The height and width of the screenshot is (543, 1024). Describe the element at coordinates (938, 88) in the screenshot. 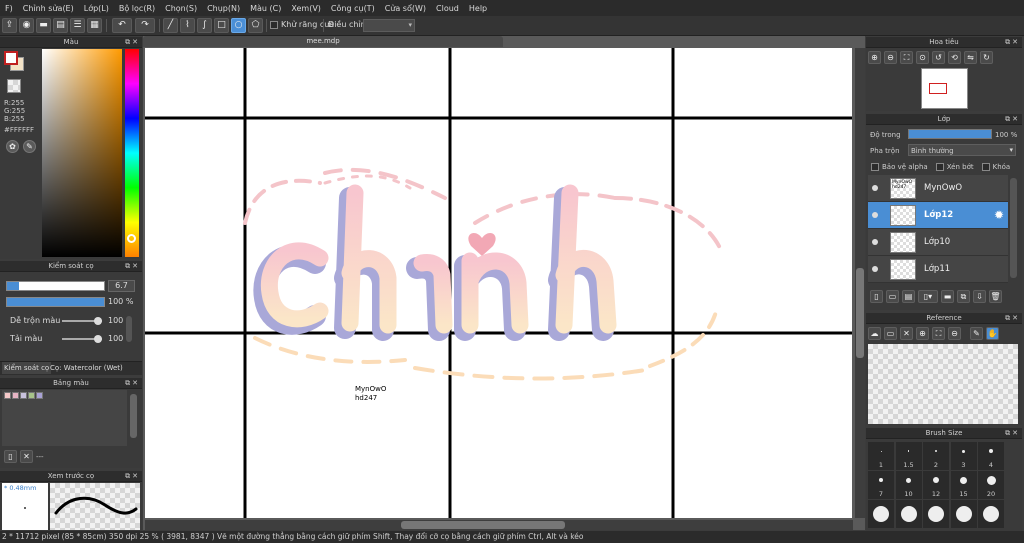

I see `navigator-viewport` at that location.